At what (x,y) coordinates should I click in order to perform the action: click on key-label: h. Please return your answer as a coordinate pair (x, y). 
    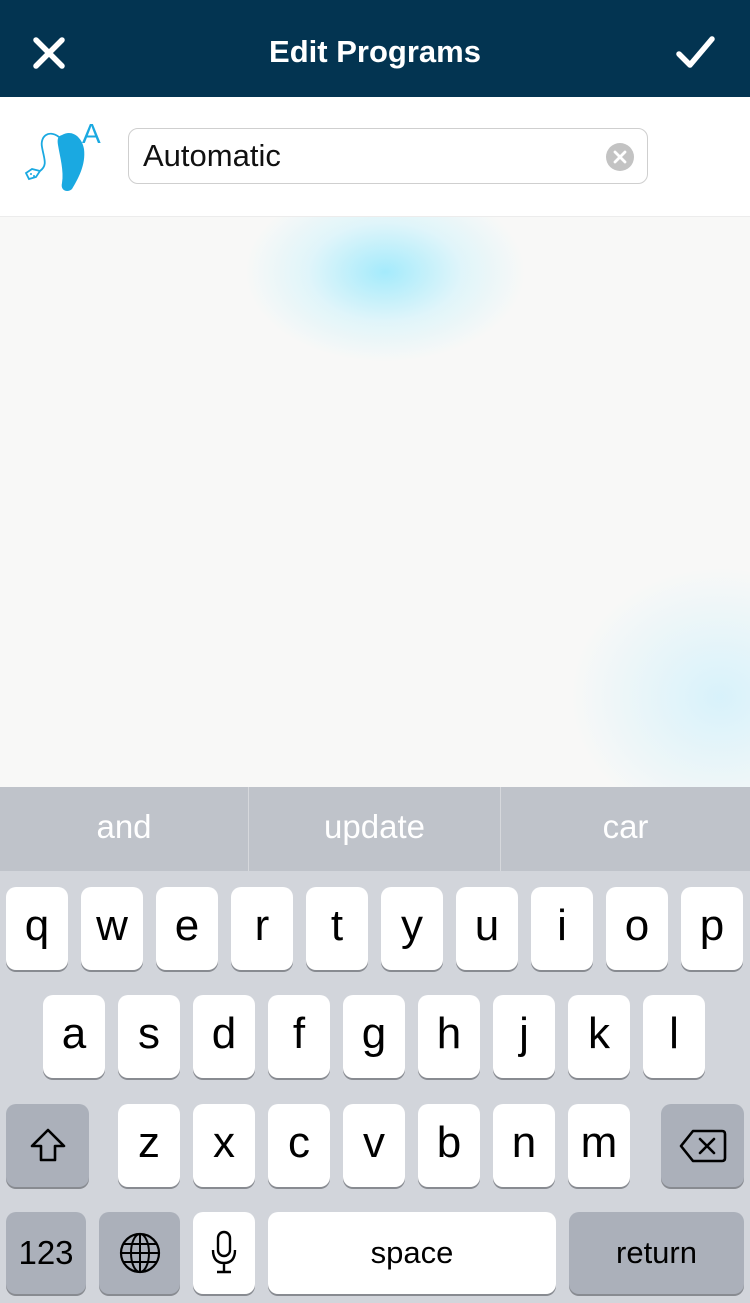
    Looking at the image, I should click on (449, 1033).